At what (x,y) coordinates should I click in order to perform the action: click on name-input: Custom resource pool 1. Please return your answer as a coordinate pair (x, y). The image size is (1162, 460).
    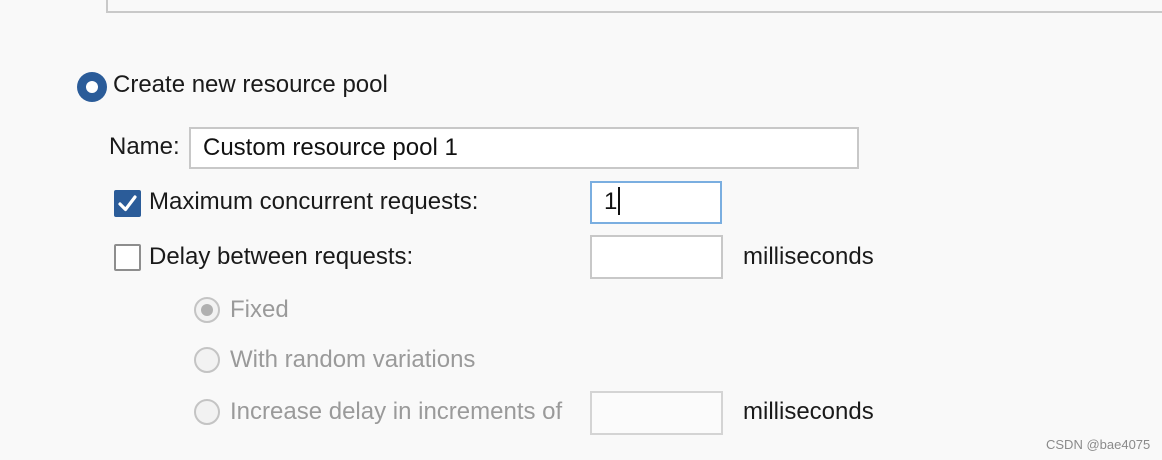
    Looking at the image, I should click on (524, 148).